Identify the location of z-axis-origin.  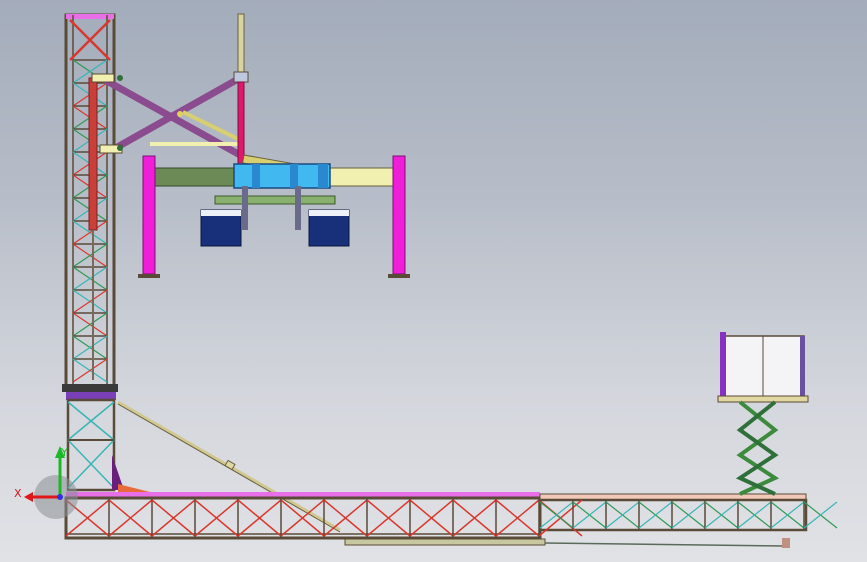
(60, 497).